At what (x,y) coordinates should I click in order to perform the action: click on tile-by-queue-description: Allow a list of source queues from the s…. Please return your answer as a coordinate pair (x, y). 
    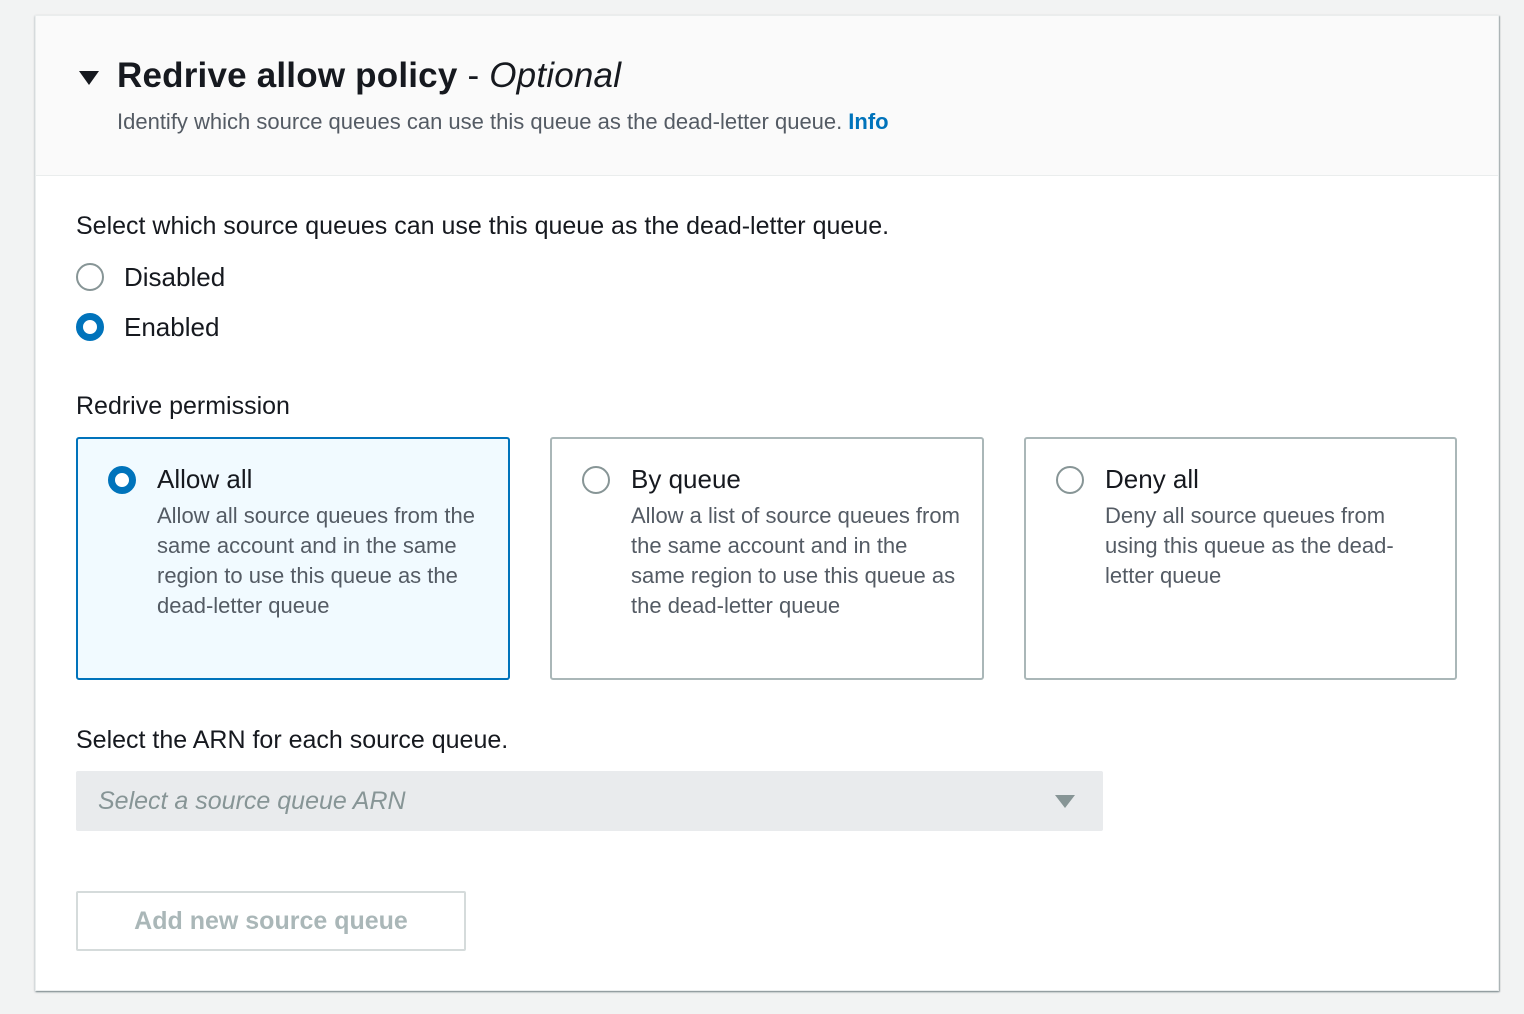
    Looking at the image, I should click on (795, 560).